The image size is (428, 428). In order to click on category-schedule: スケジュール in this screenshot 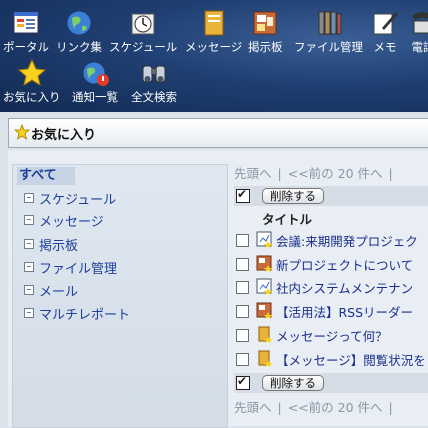, I will do `click(70, 198)`.